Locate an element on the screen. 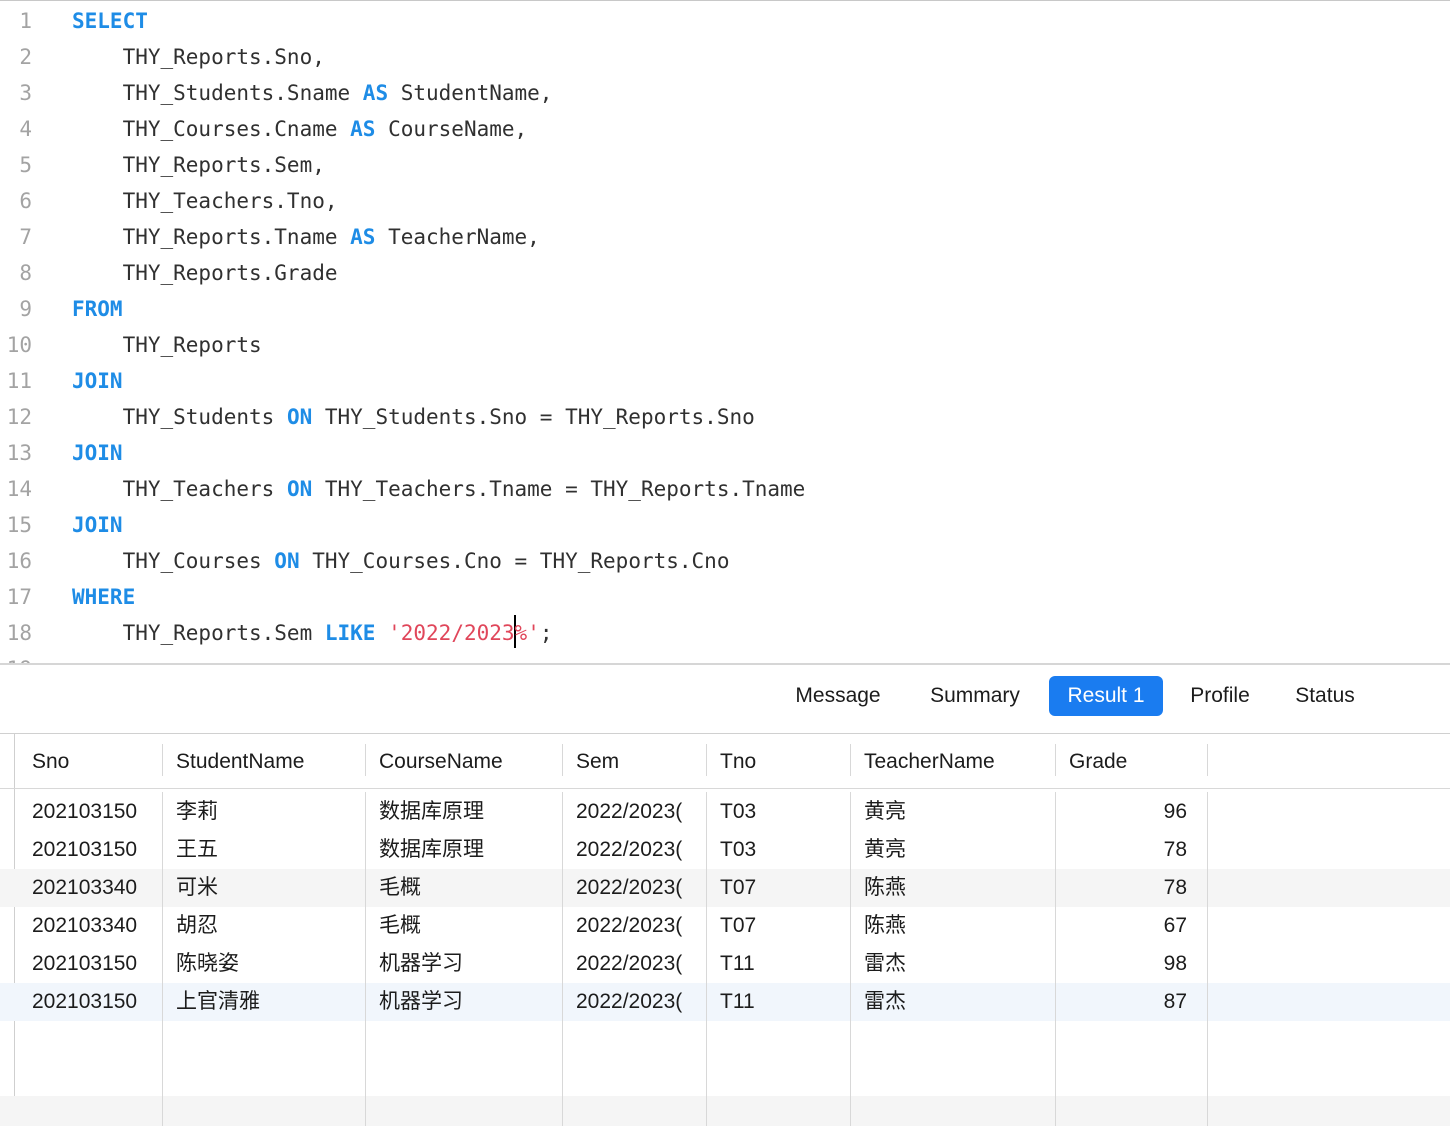 This screenshot has height=1126, width=1450. code-line: 13 JOIN is located at coordinates (725, 453).